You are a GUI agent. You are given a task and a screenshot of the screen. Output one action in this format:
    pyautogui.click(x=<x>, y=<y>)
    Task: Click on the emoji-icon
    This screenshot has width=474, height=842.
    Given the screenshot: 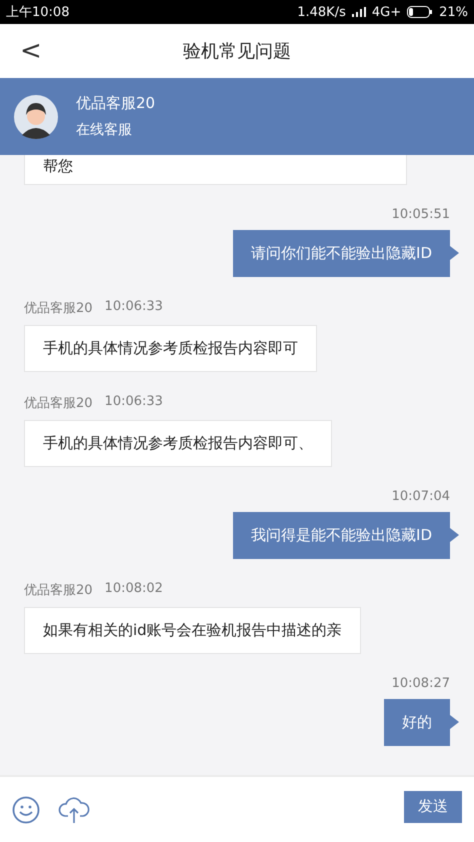 What is the action you would take?
    pyautogui.click(x=26, y=810)
    